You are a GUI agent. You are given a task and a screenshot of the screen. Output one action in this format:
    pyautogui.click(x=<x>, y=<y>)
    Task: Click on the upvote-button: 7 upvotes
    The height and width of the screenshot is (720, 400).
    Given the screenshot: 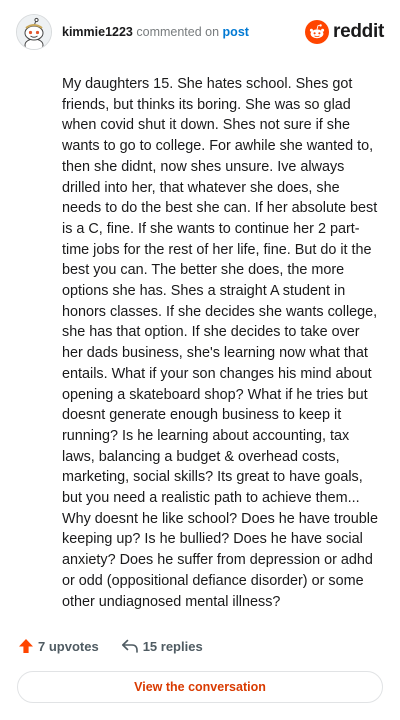 What is the action you would take?
    pyautogui.click(x=58, y=646)
    